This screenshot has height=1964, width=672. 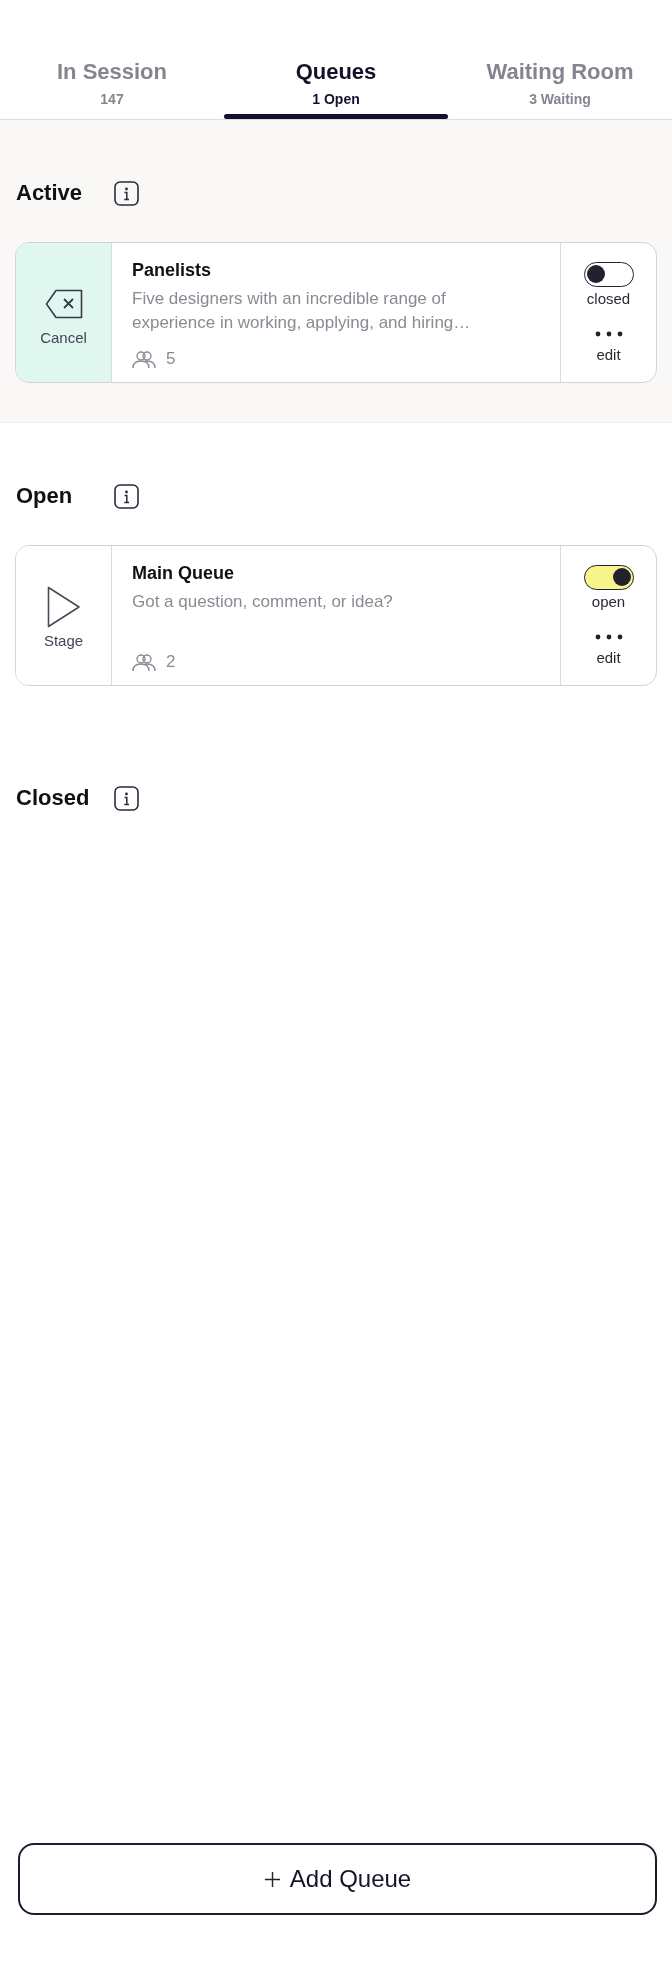 What do you see at coordinates (172, 270) in the screenshot?
I see `queue-title: Panelists` at bounding box center [172, 270].